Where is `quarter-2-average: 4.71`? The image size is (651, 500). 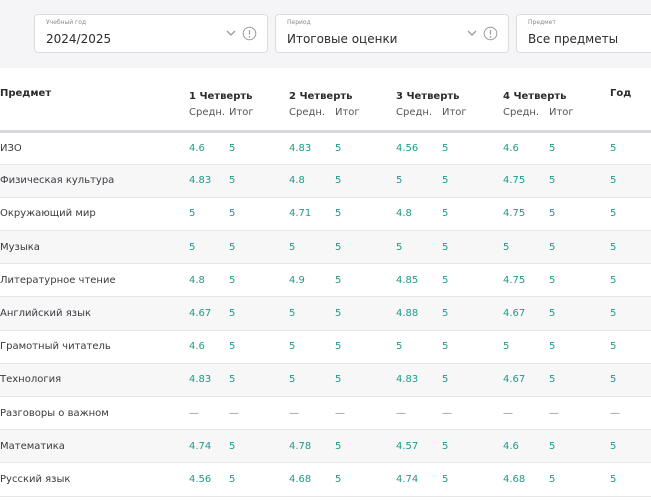 quarter-2-average: 4.71 is located at coordinates (300, 214).